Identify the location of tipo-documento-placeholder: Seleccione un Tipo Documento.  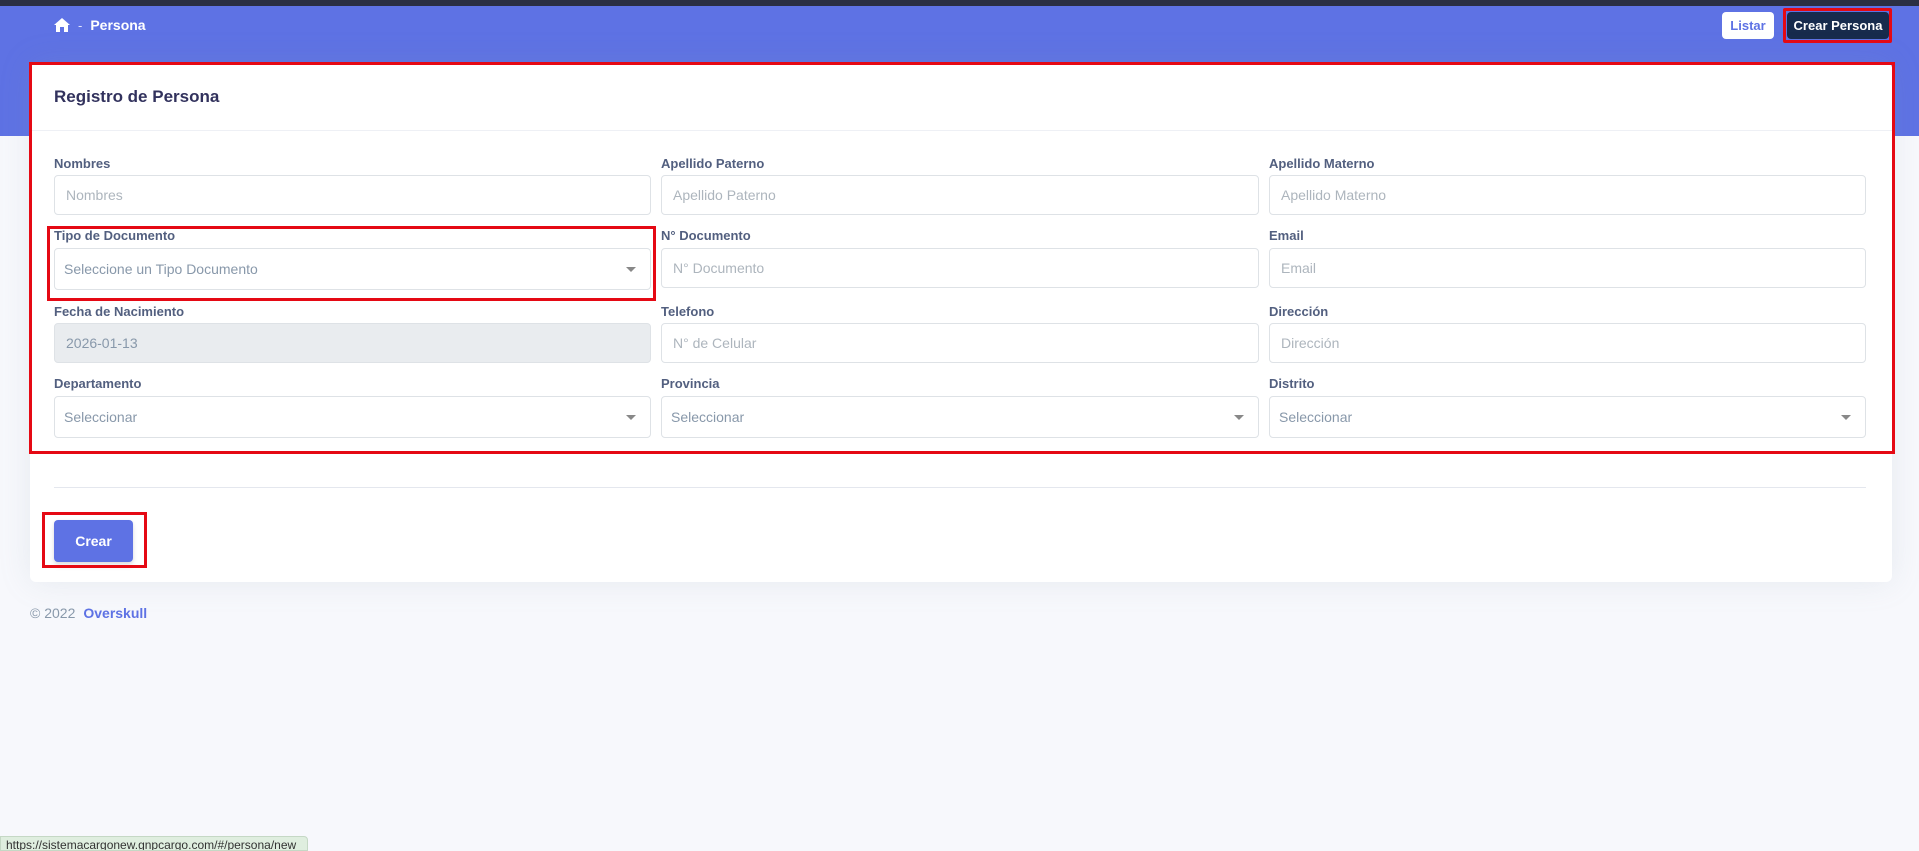
(161, 269).